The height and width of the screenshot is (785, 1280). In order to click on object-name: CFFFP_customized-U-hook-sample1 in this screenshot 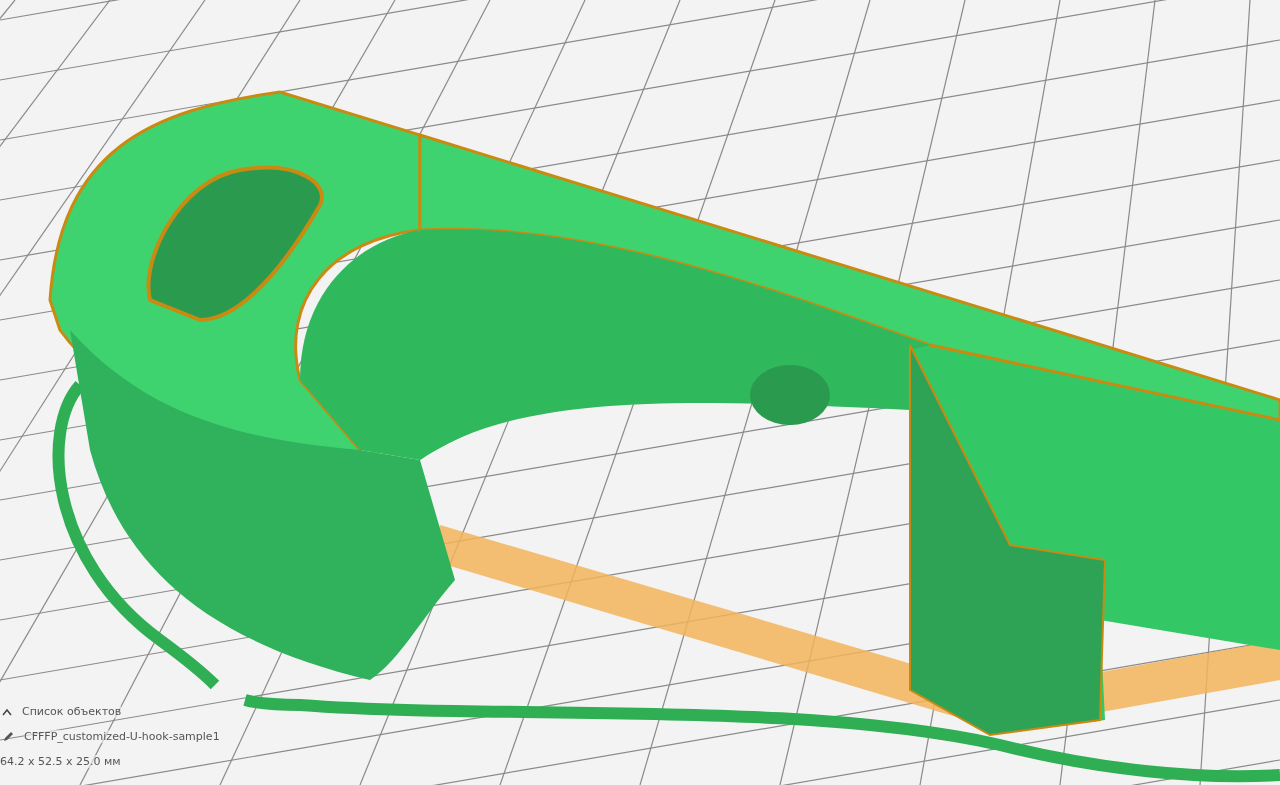, I will do `click(122, 736)`.